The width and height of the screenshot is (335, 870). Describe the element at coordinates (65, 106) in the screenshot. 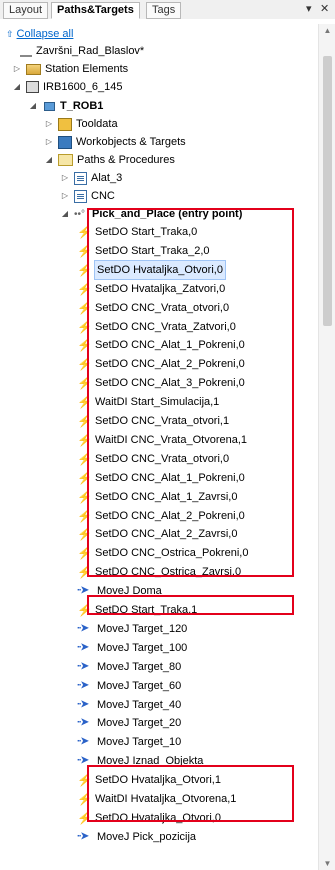

I see `tree-node-task: ◢ T_ROB1` at that location.